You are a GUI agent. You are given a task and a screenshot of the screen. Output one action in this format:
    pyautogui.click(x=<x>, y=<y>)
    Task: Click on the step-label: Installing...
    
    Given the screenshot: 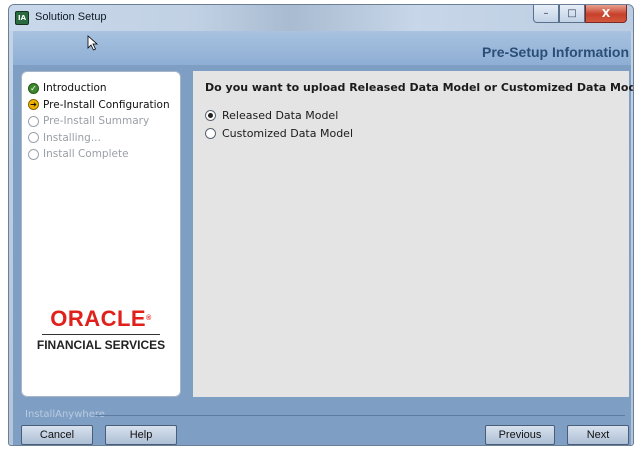 What is the action you would take?
    pyautogui.click(x=72, y=137)
    